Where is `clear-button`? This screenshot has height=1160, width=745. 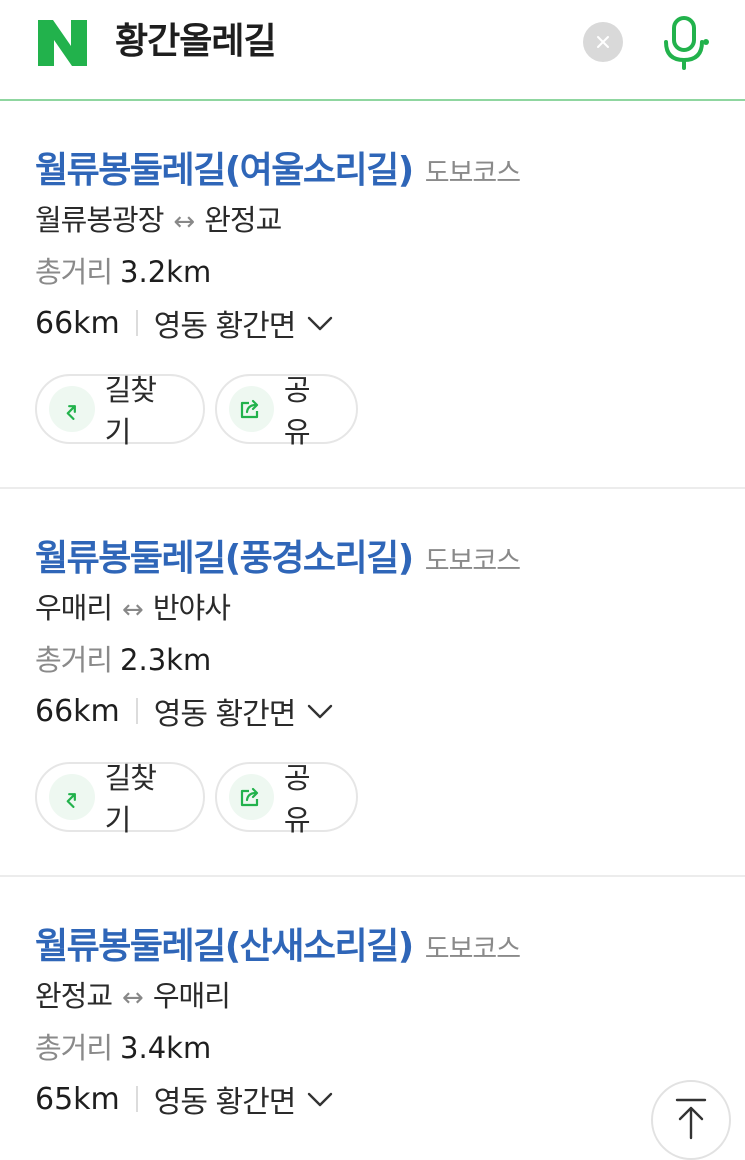
clear-button is located at coordinates (603, 42).